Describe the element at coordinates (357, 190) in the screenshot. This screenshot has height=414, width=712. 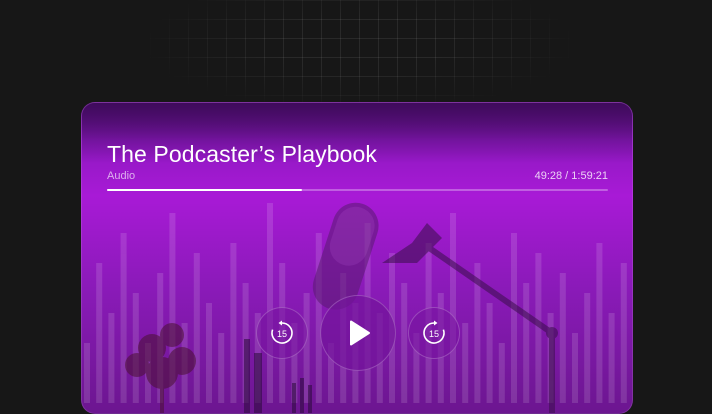
I see `progress-bar` at that location.